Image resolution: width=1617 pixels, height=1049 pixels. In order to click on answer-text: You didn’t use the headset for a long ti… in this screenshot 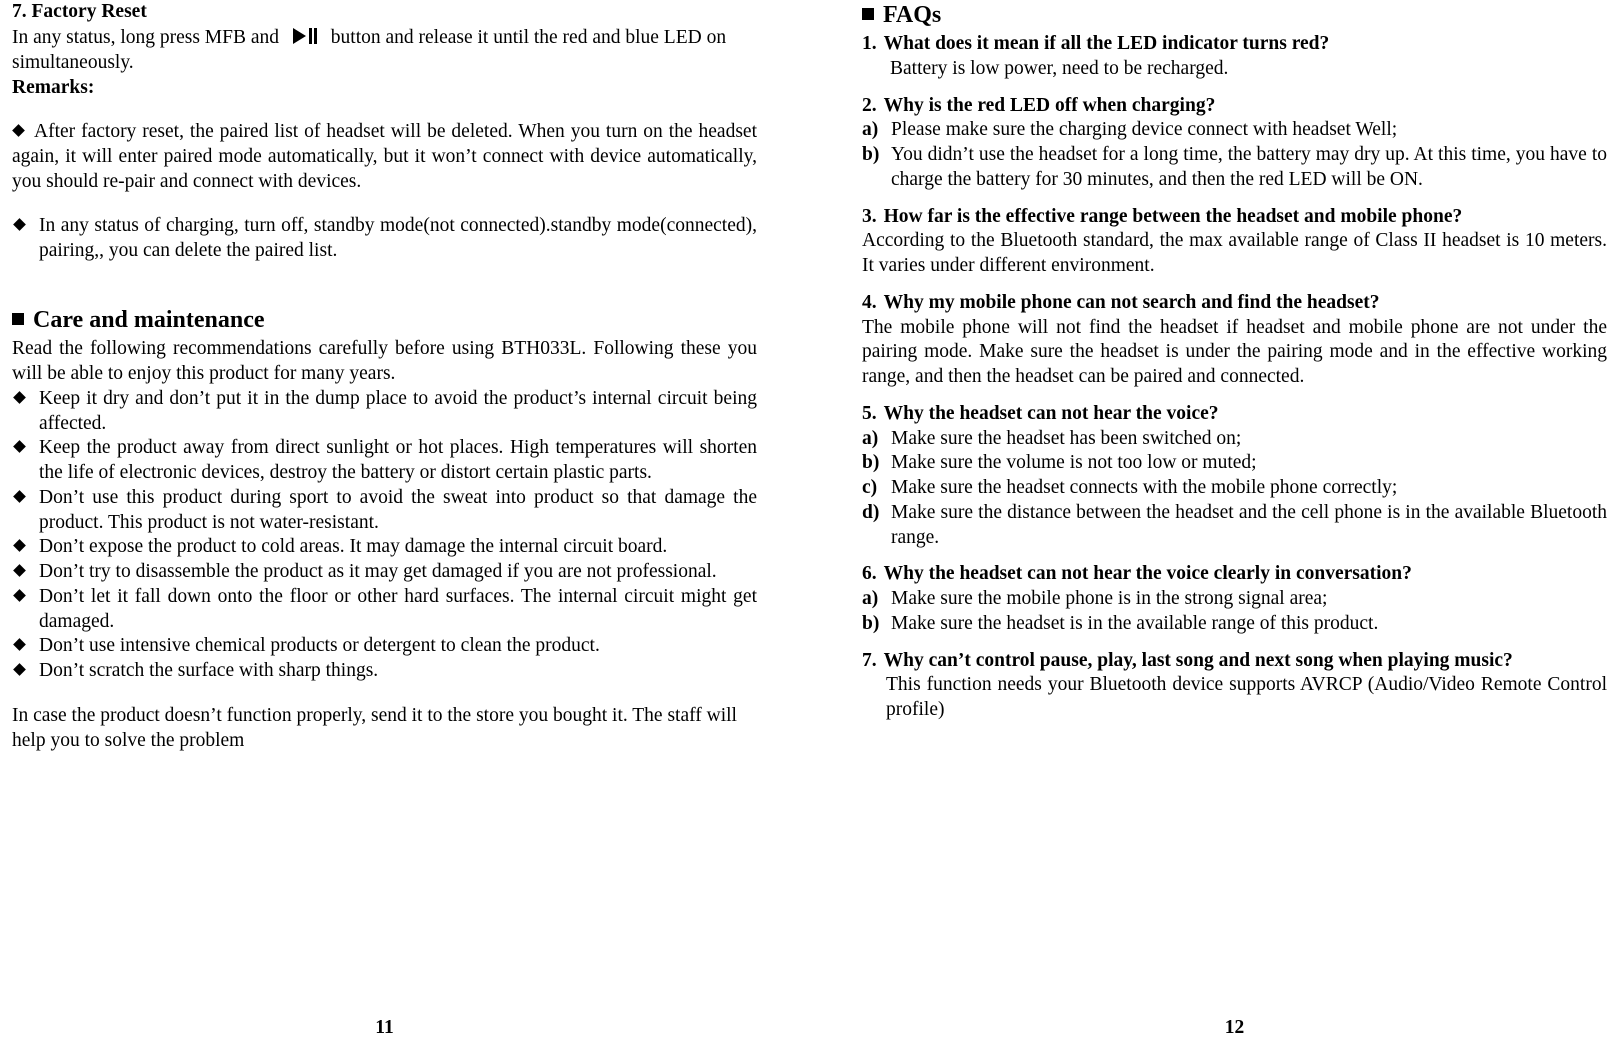, I will do `click(1249, 167)`.